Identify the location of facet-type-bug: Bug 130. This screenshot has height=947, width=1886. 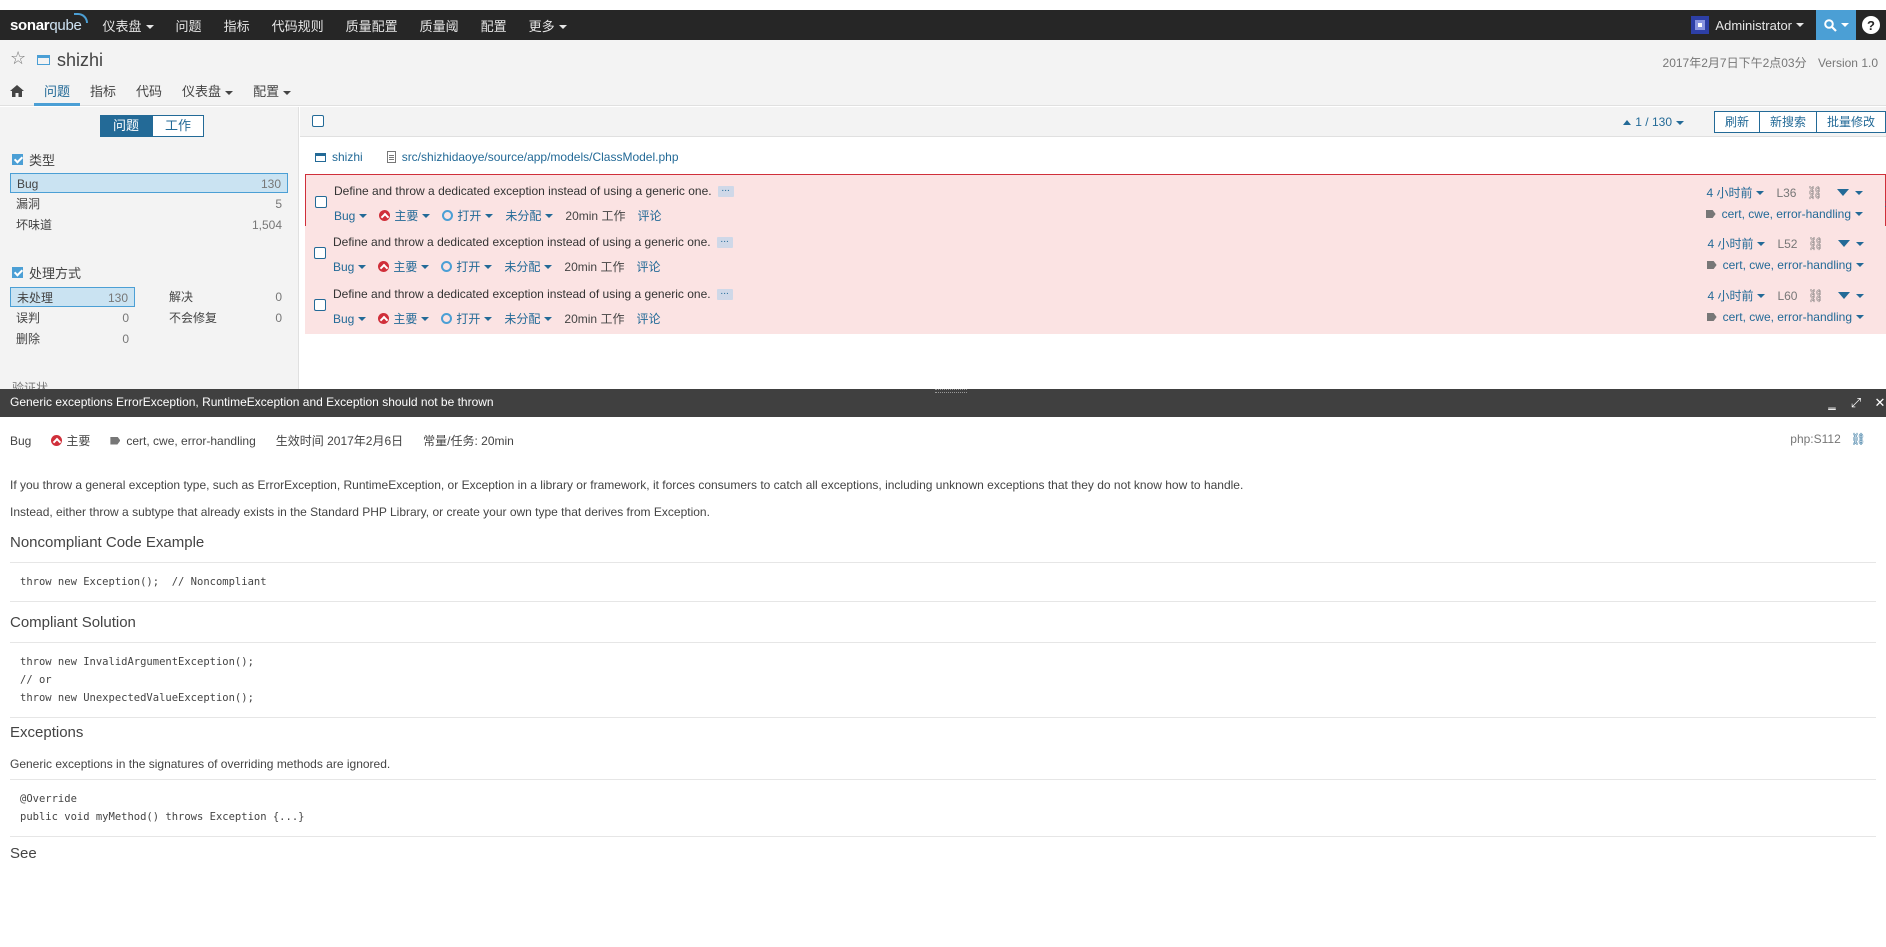
(149, 183).